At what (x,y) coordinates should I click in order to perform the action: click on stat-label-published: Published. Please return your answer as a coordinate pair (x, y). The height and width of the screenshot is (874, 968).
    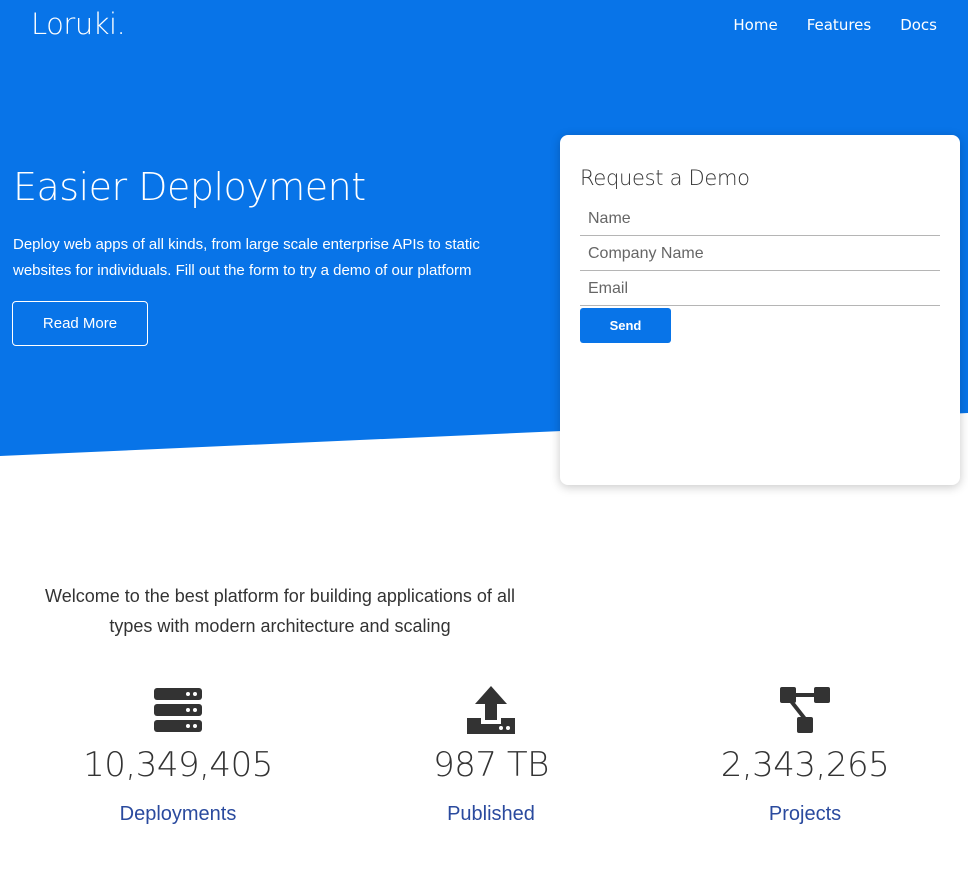
    Looking at the image, I should click on (491, 814).